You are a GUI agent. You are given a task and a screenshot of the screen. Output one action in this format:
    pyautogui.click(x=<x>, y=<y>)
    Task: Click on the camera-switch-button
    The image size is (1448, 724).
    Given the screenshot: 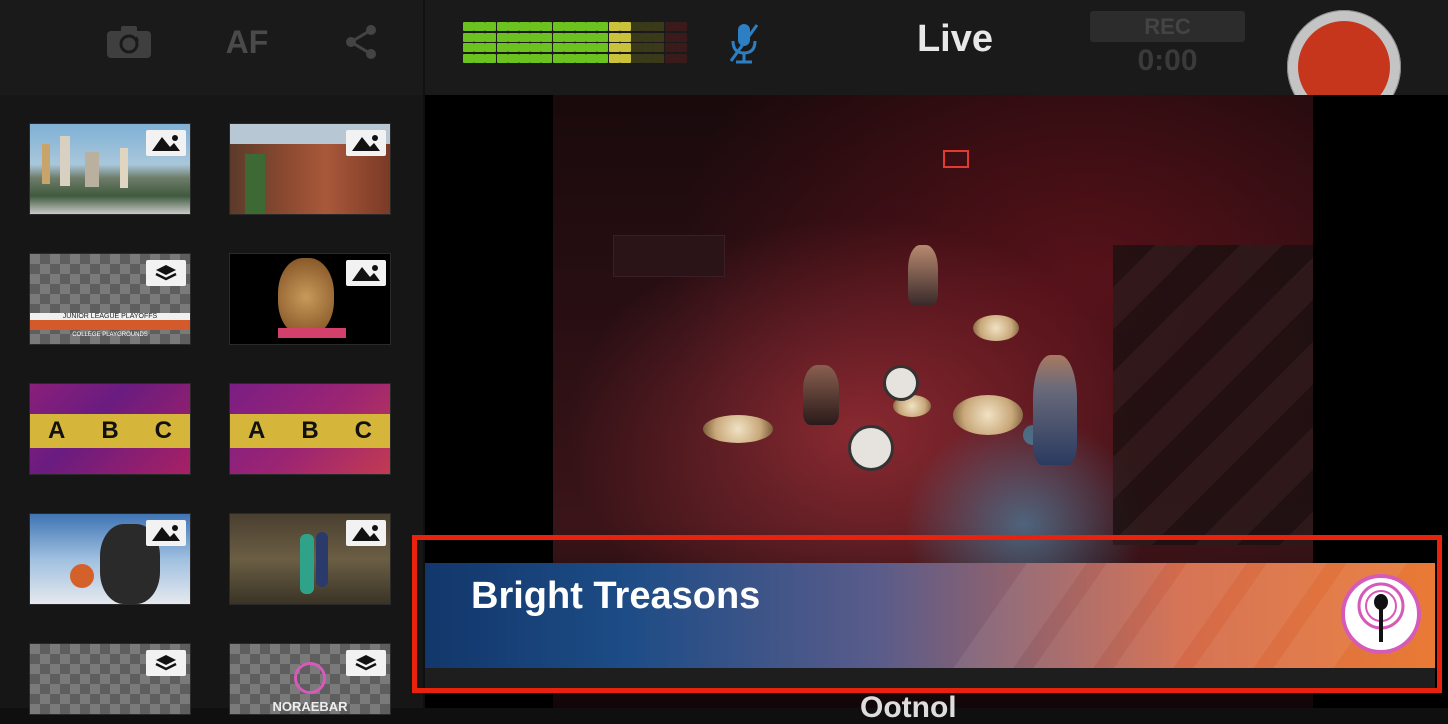 What is the action you would take?
    pyautogui.click(x=129, y=42)
    